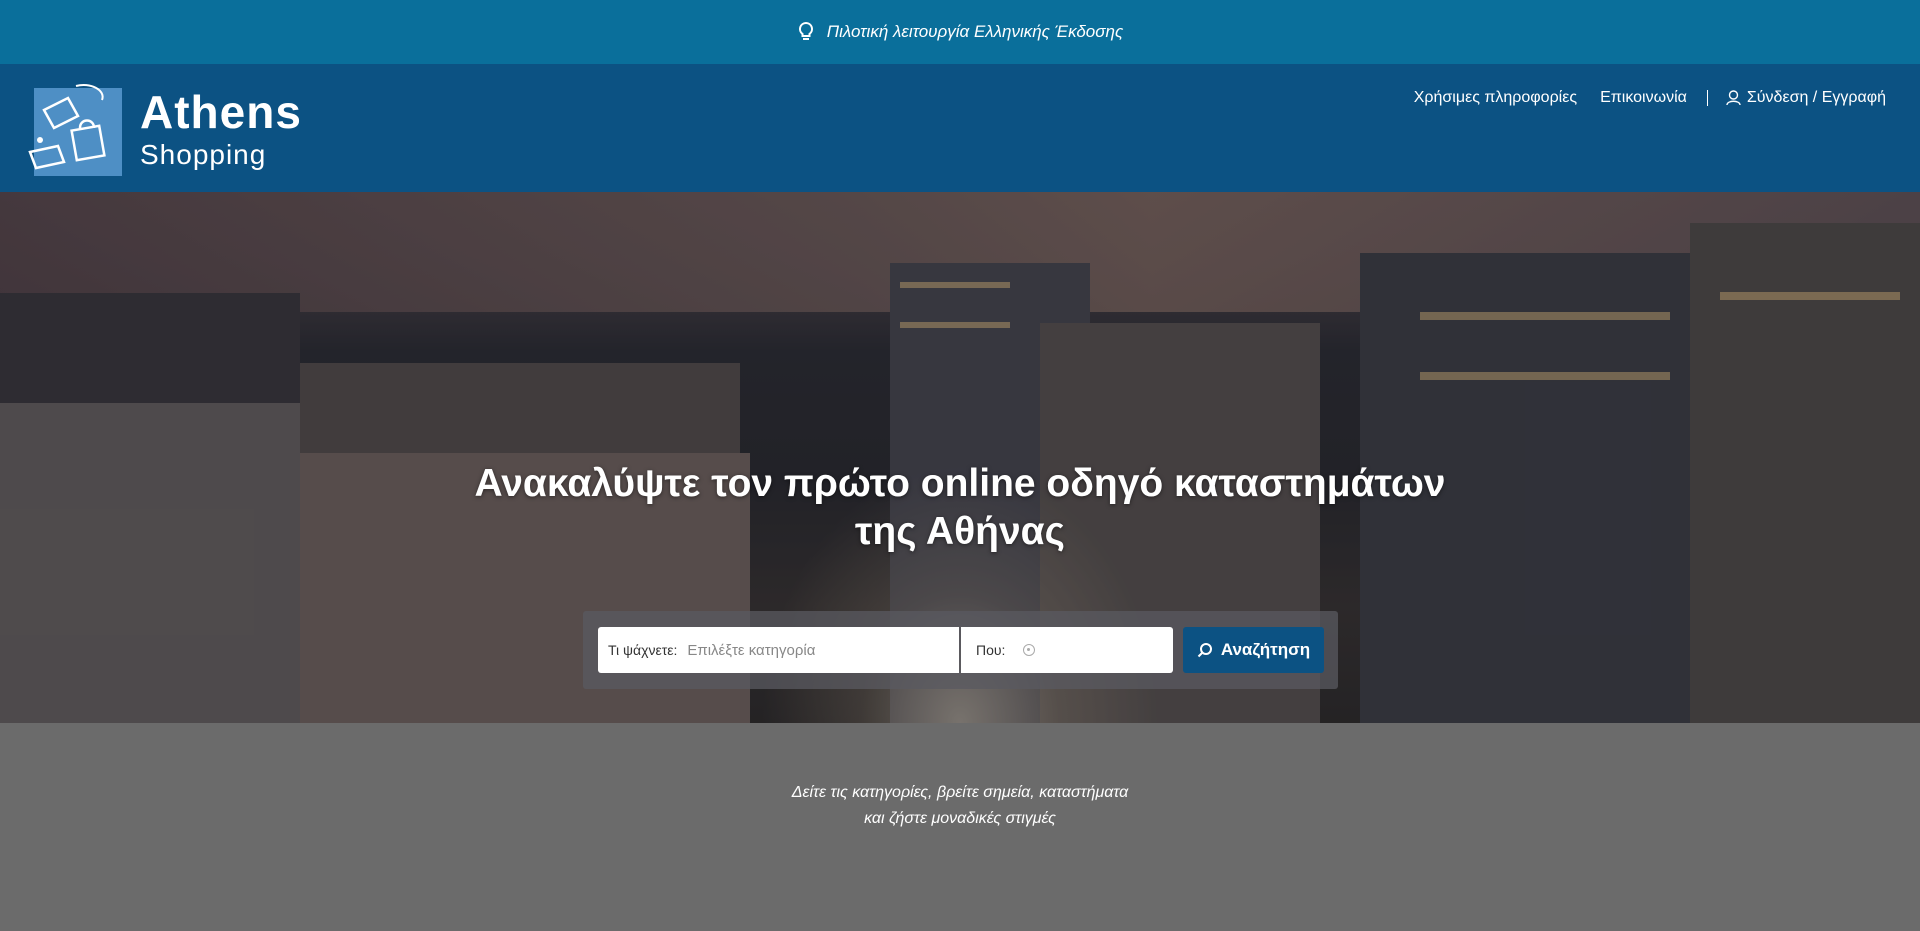 This screenshot has height=931, width=1920. I want to click on announcement-bar: Πιλοτική λειτουργία Ελληνικής Έκδοσης, so click(960, 32).